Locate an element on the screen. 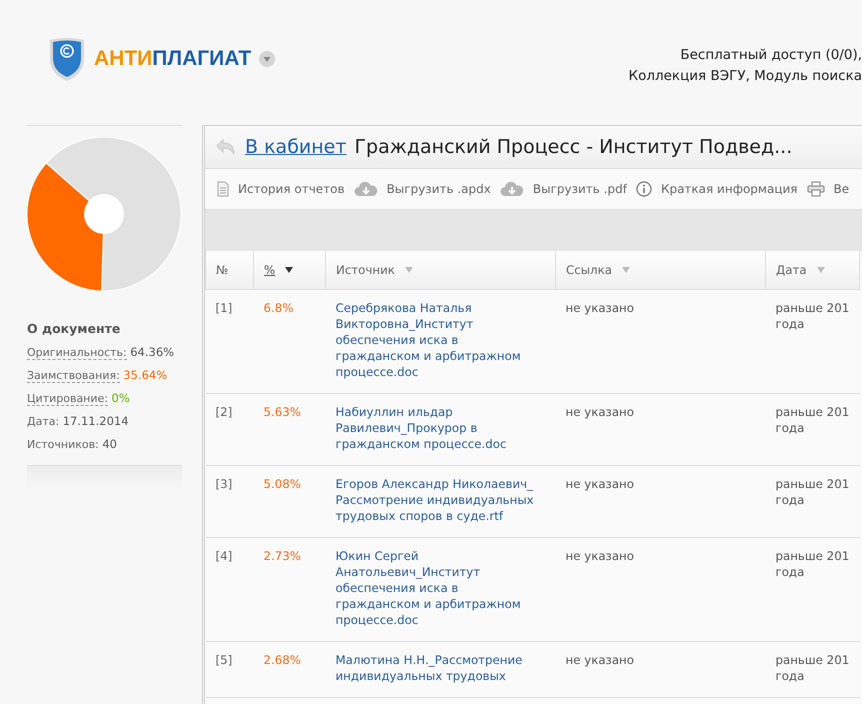 The height and width of the screenshot is (704, 862). row-number: [2] is located at coordinates (230, 430).